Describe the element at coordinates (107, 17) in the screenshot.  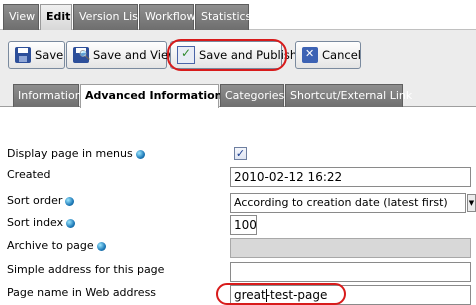
I see `tab-version-list: Version List` at that location.